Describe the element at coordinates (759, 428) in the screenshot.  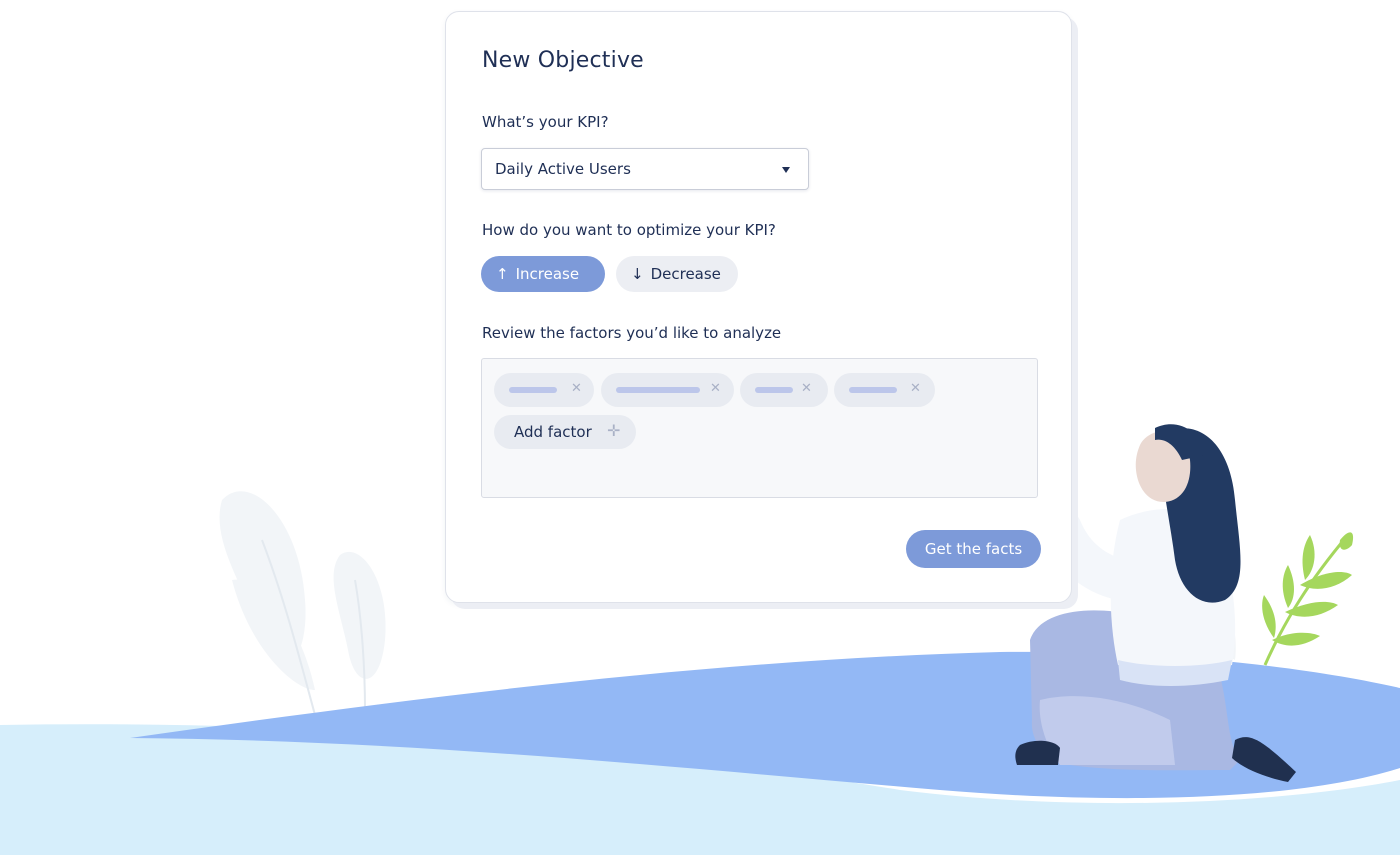
I see `factors-box: ✕ ✕ ✕ ✕ Add factor ✛` at that location.